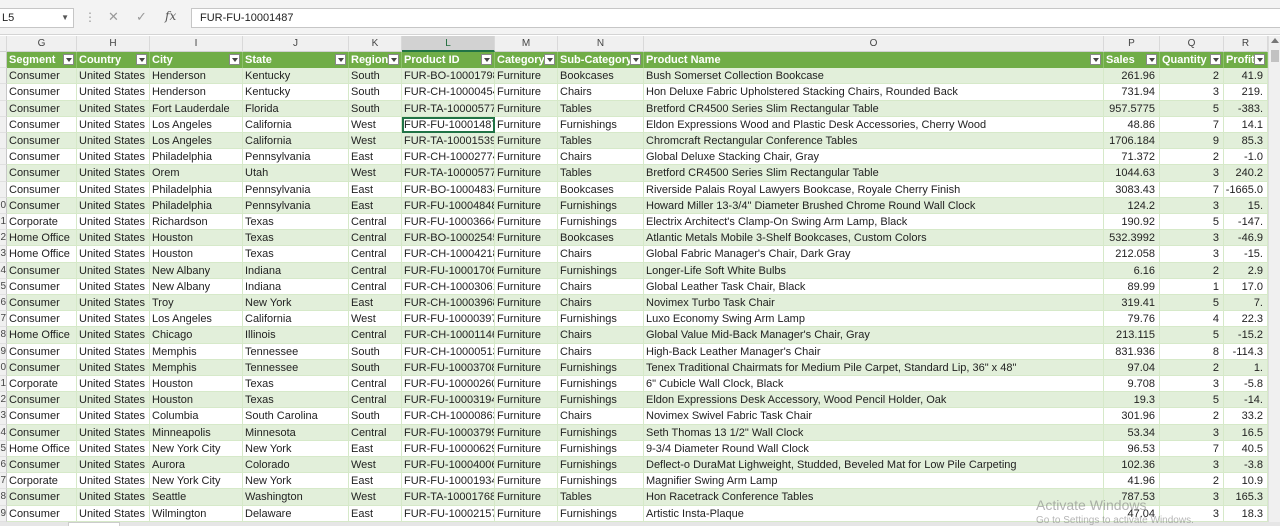 The image size is (1280, 526). I want to click on cell-l: FUR-CH-10004218, so click(448, 254).